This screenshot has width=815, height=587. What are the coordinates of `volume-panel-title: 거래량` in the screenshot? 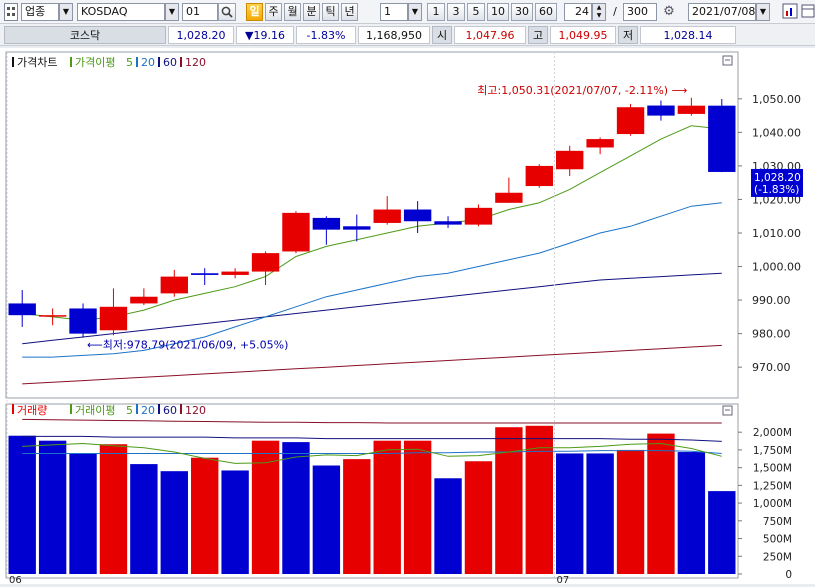 It's located at (32, 410).